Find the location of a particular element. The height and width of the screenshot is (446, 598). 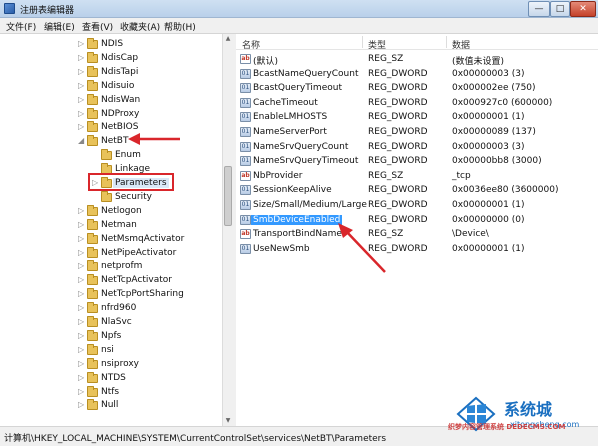

arrow-to-smbdeviceenabled is located at coordinates (362, 248).